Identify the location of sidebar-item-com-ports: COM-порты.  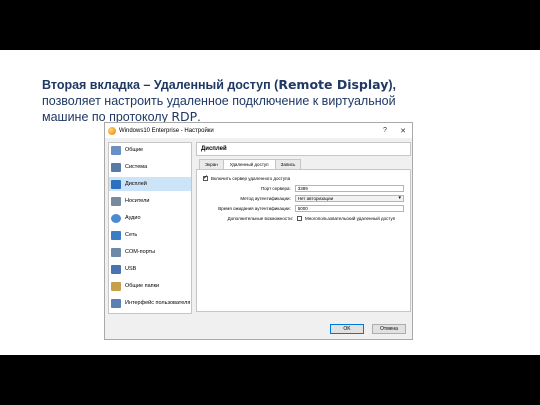
(150, 252).